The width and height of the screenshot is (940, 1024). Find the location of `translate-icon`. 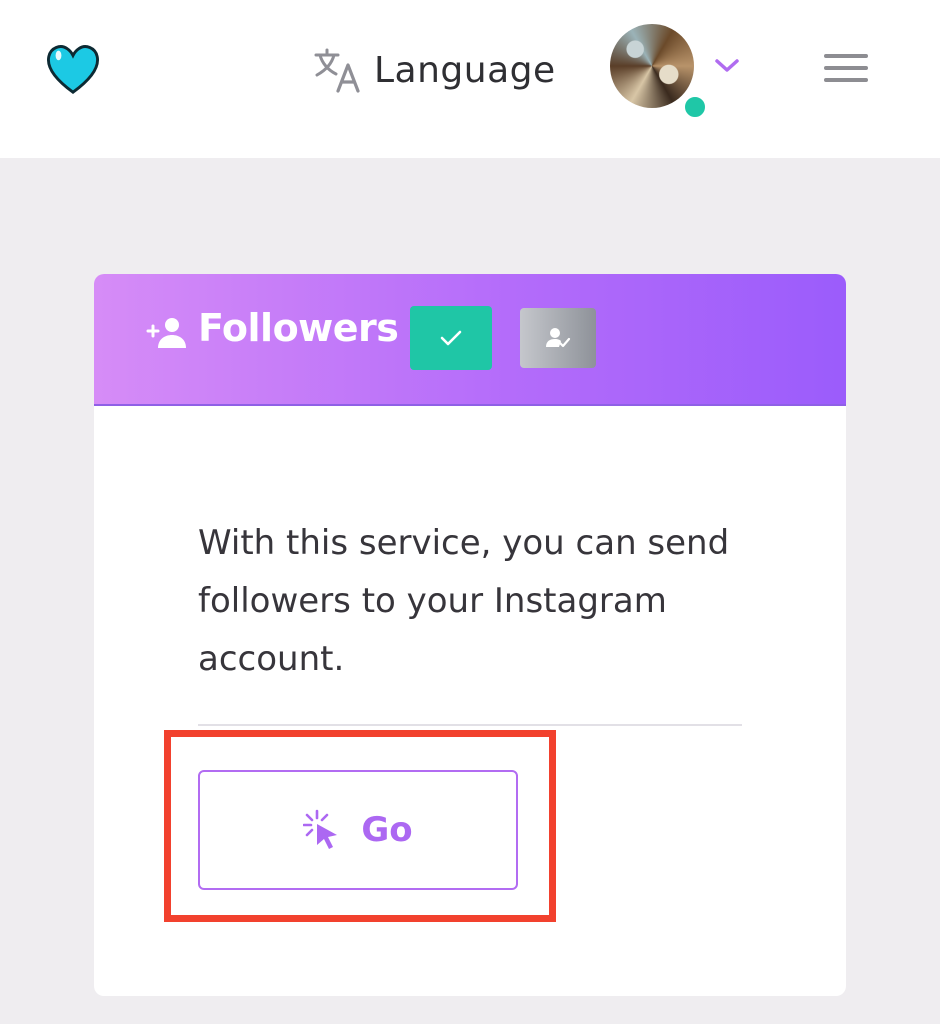

translate-icon is located at coordinates (337, 70).